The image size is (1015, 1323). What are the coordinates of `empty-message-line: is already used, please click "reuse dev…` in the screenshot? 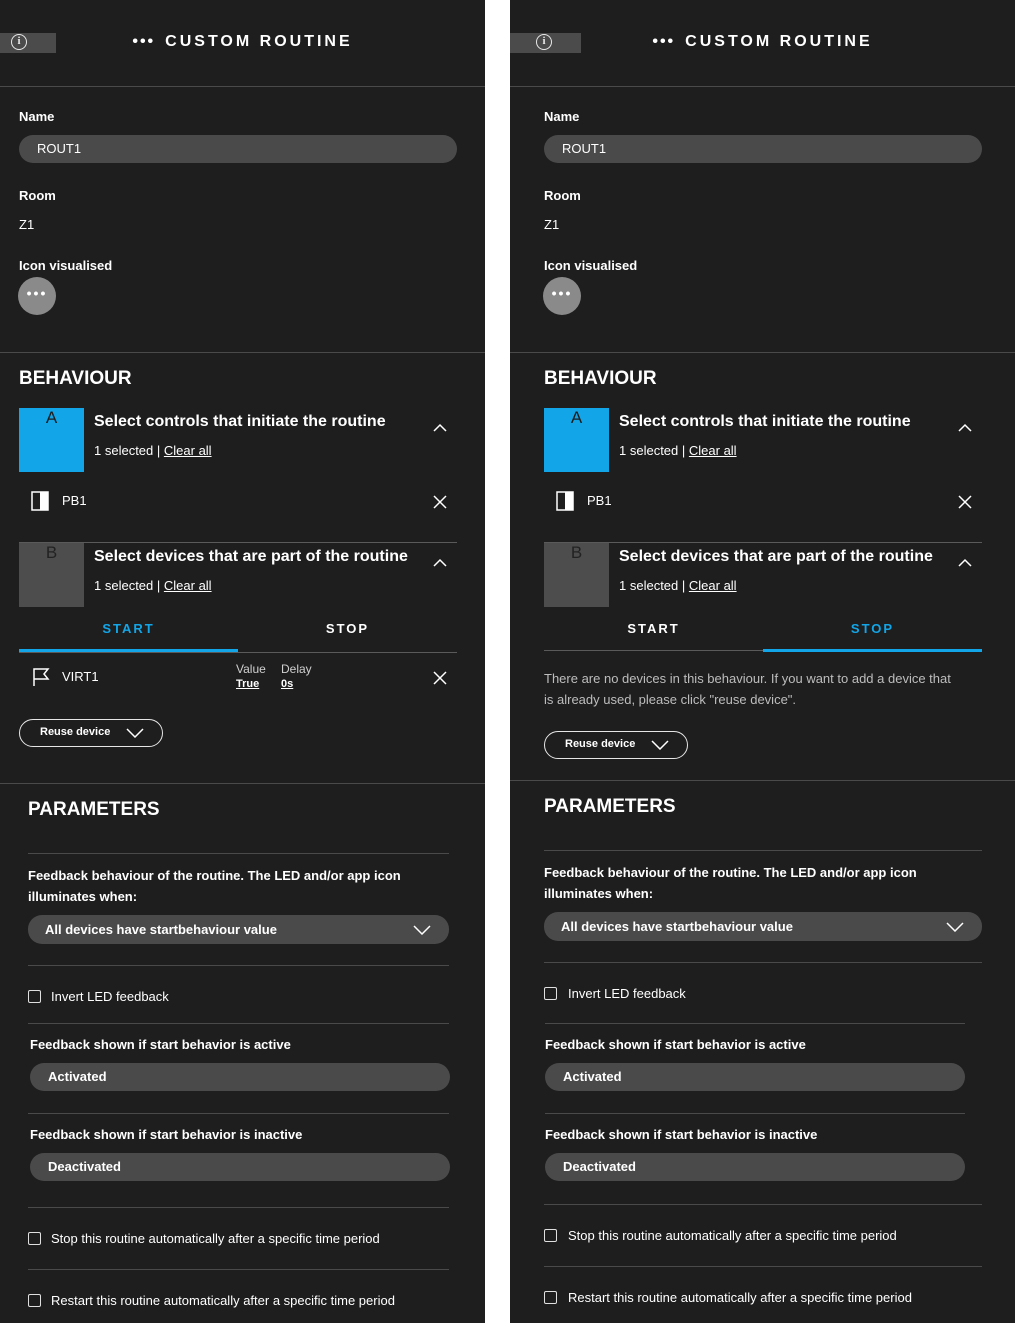 It's located at (670, 699).